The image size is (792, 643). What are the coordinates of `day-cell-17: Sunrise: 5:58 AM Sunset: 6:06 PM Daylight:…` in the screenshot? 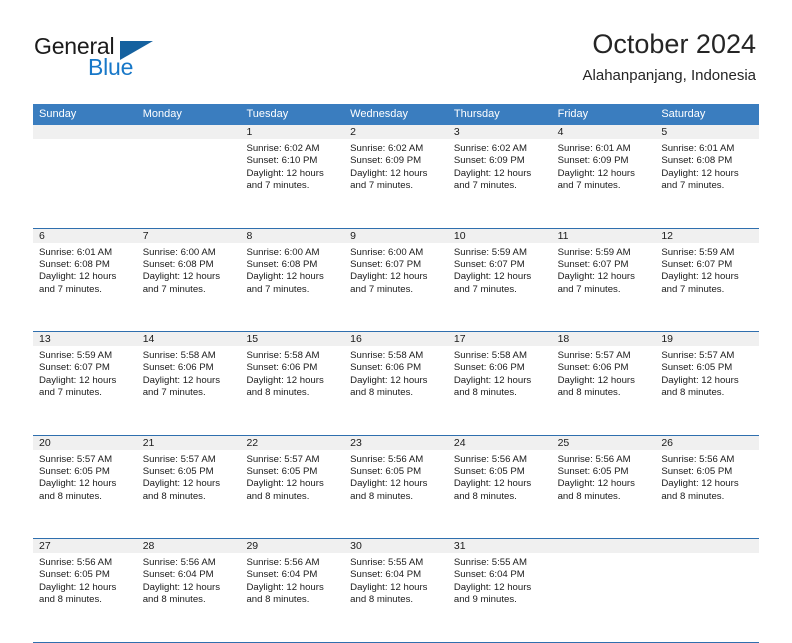 It's located at (500, 390).